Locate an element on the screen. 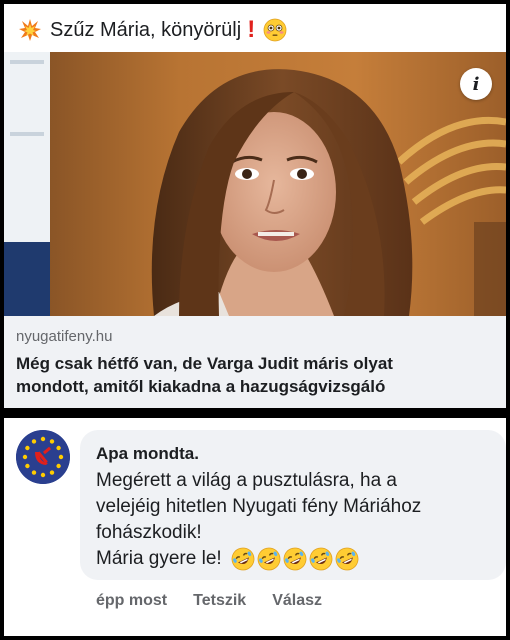 The height and width of the screenshot is (640, 510). comment-line-4: Mária gyere le! is located at coordinates (293, 559).